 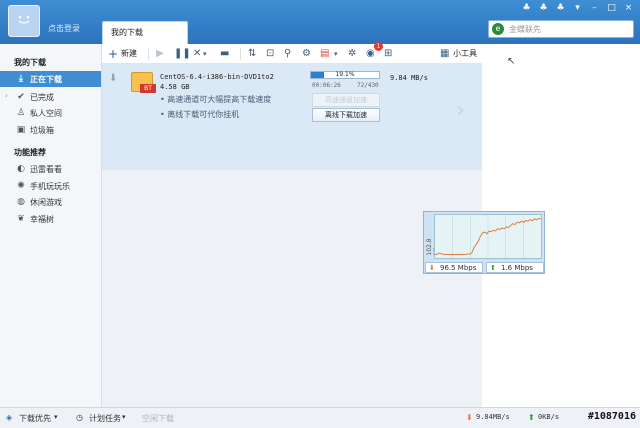 What do you see at coordinates (203, 114) in the screenshot?
I see `hint-offline-text: 离线下载可代你挂机` at bounding box center [203, 114].